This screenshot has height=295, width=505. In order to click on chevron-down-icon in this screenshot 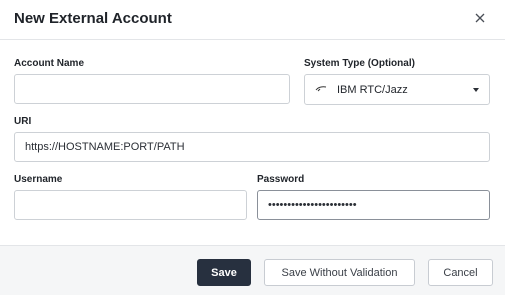, I will do `click(476, 89)`.